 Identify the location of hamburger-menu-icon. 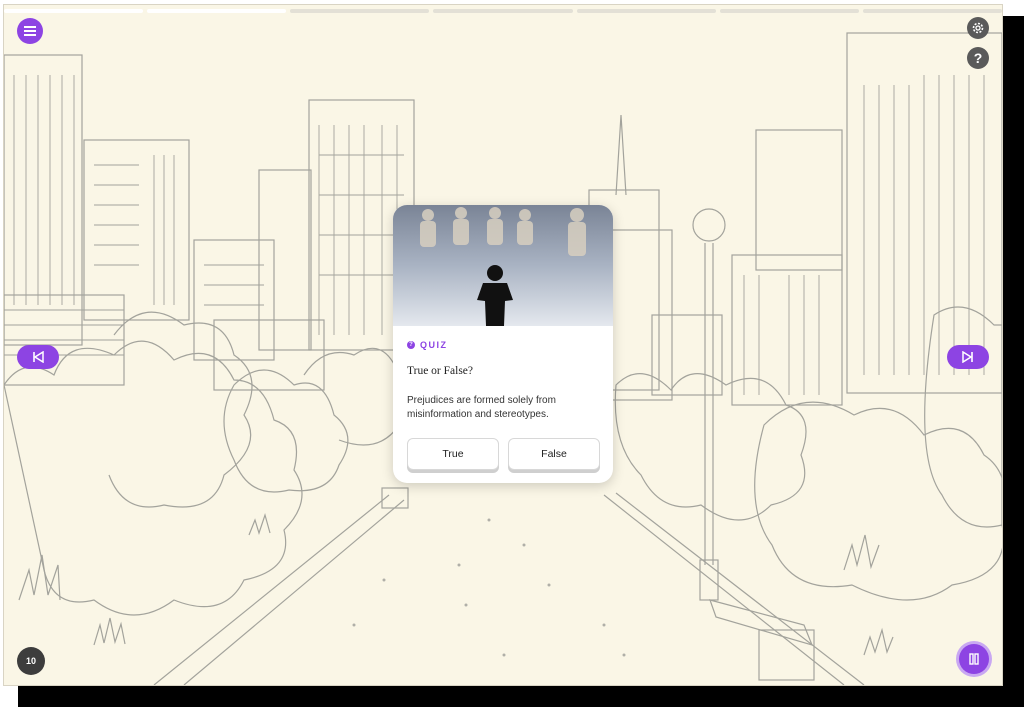
(30, 31).